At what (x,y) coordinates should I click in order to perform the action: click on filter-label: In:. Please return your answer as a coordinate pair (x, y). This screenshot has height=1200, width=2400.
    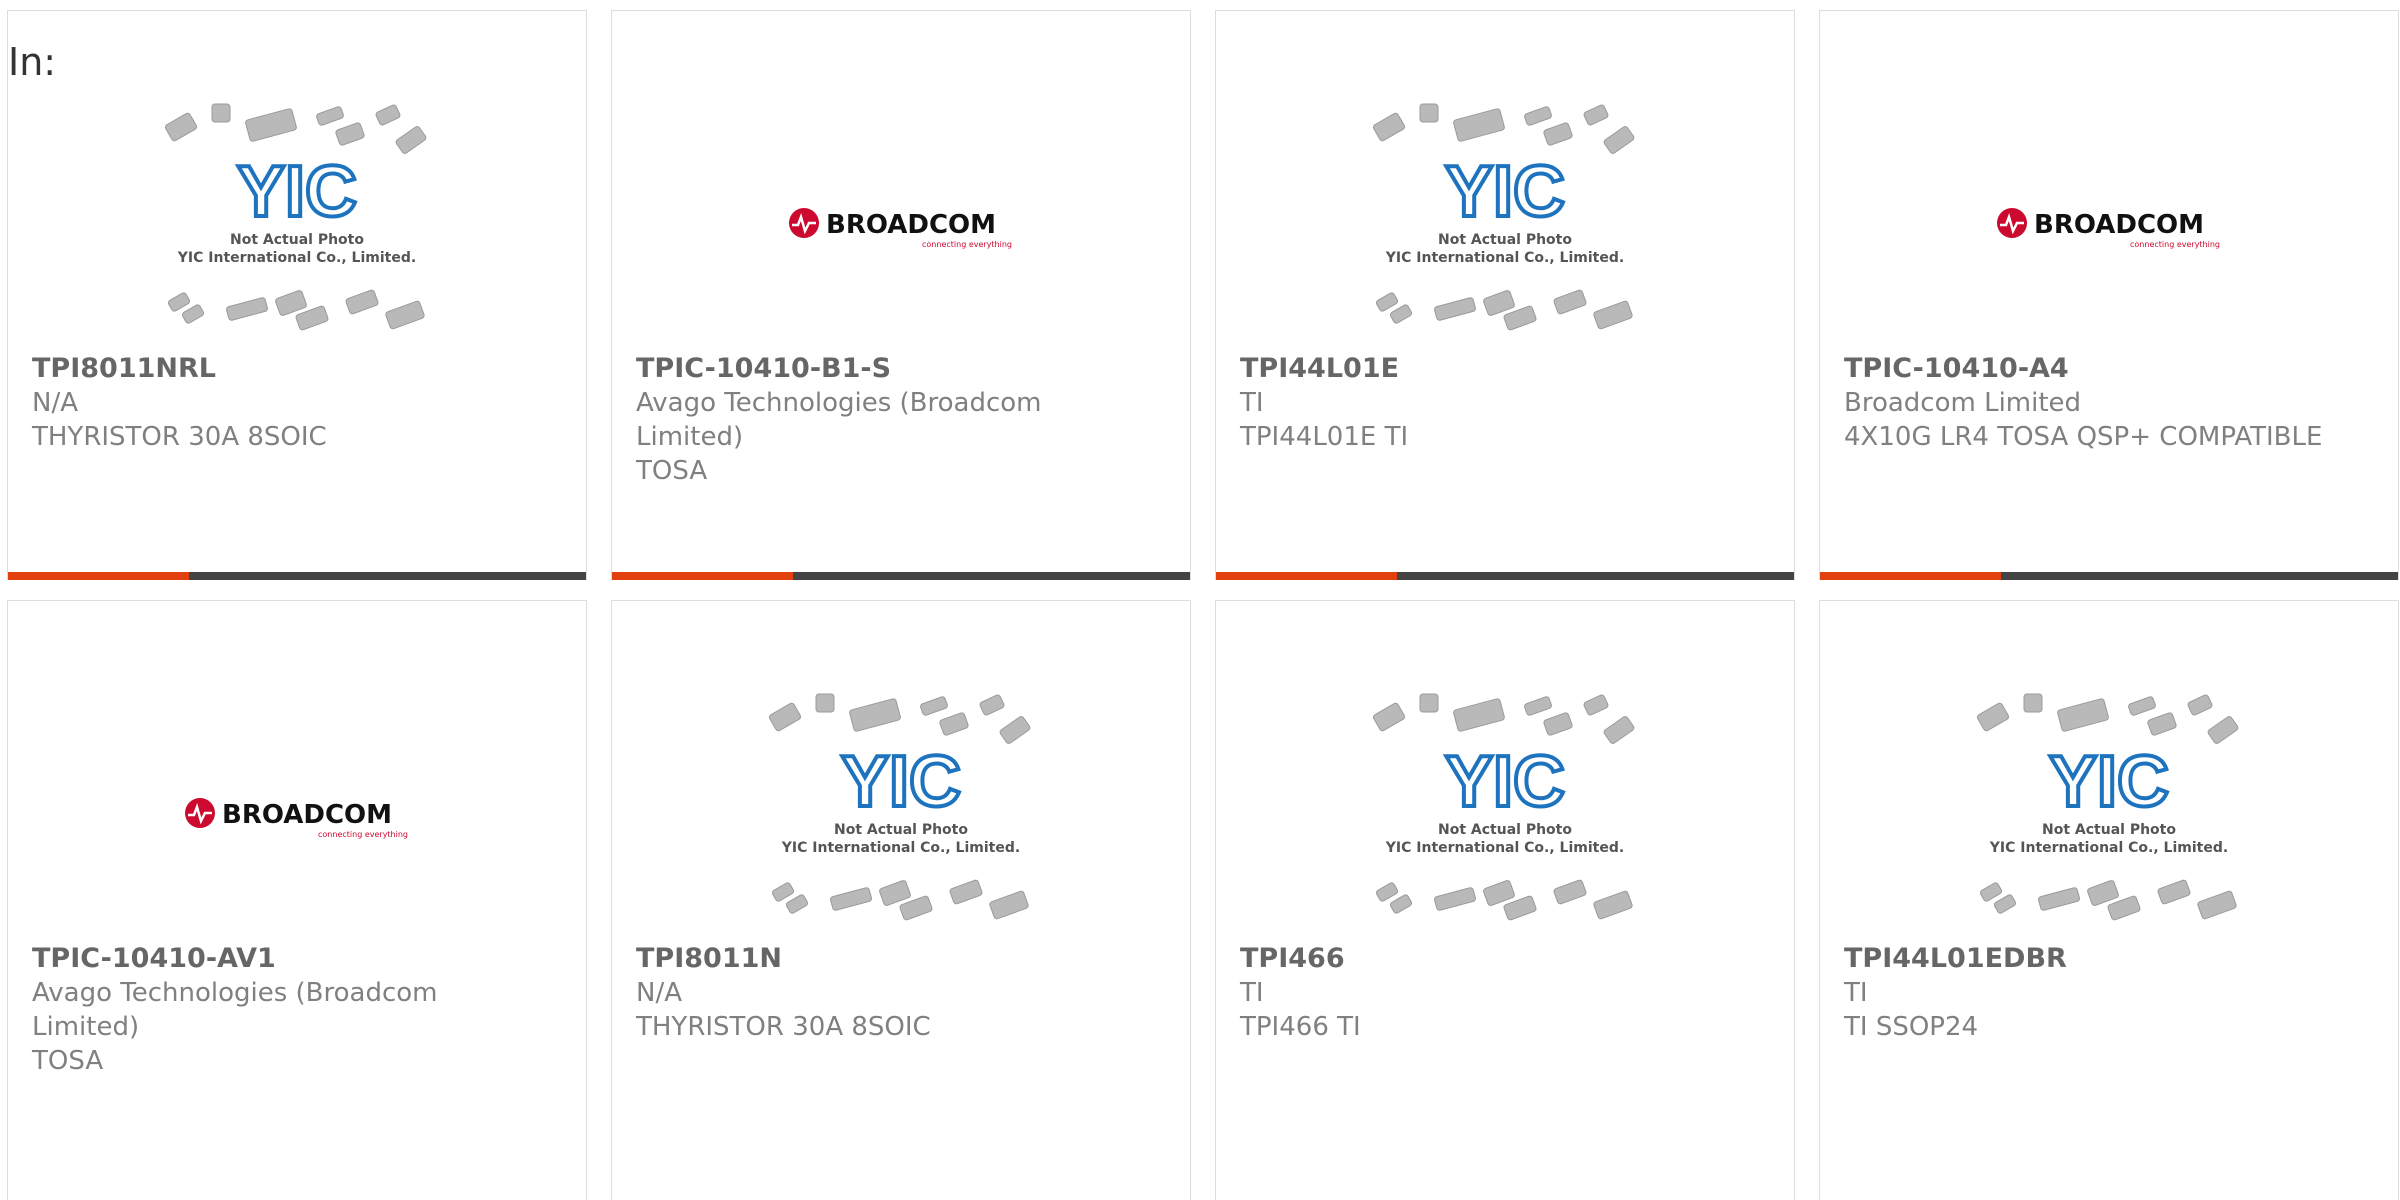
    Looking at the image, I should click on (32, 62).